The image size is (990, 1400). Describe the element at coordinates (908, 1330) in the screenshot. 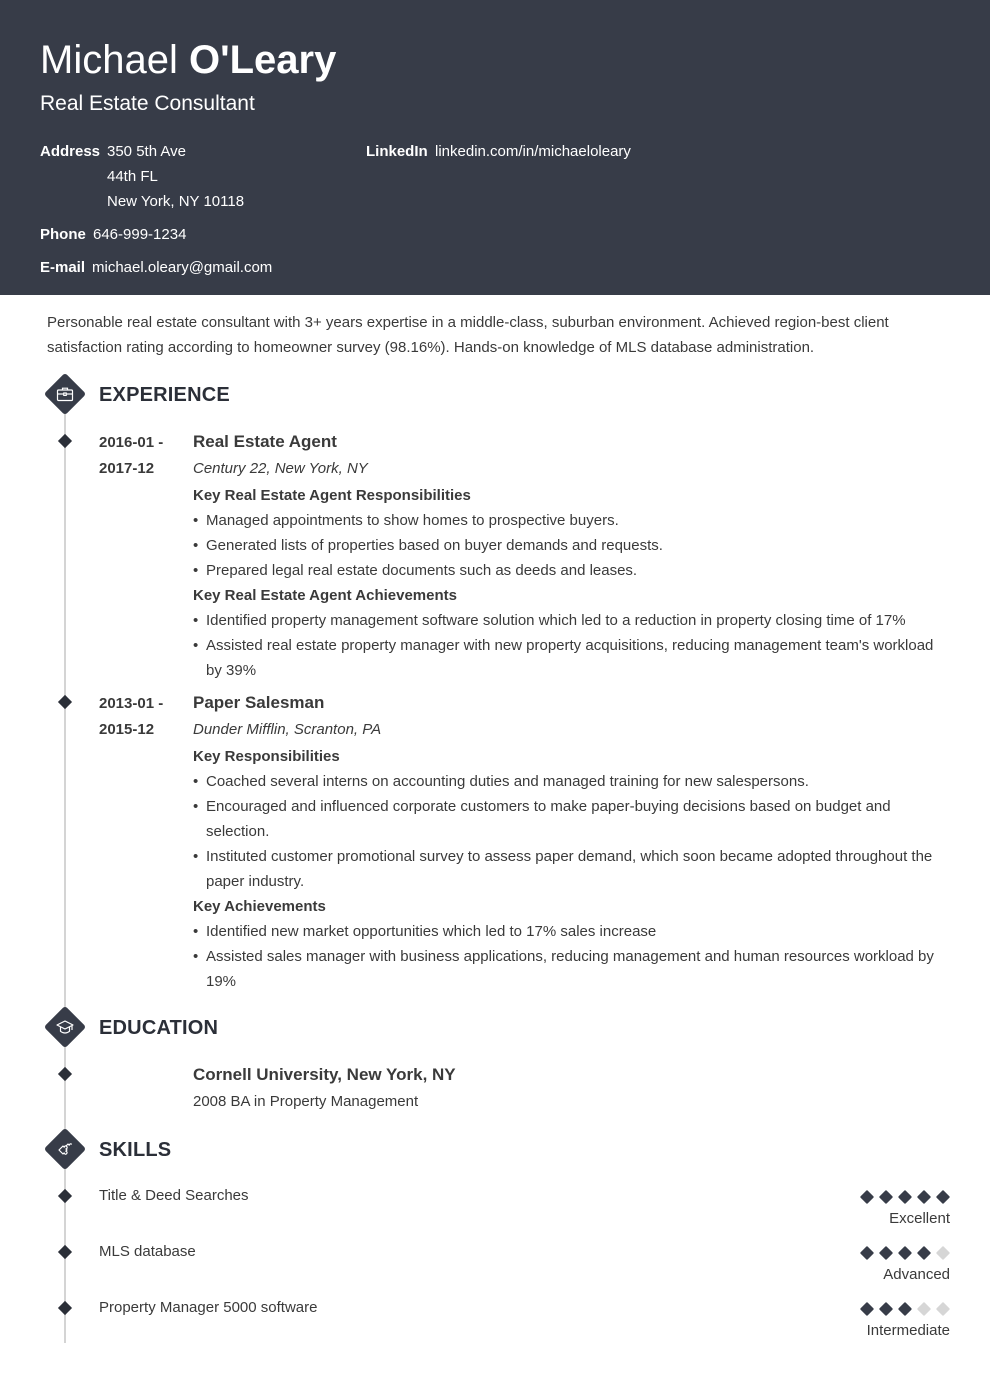

I see `skill-level: Intermediate` at that location.